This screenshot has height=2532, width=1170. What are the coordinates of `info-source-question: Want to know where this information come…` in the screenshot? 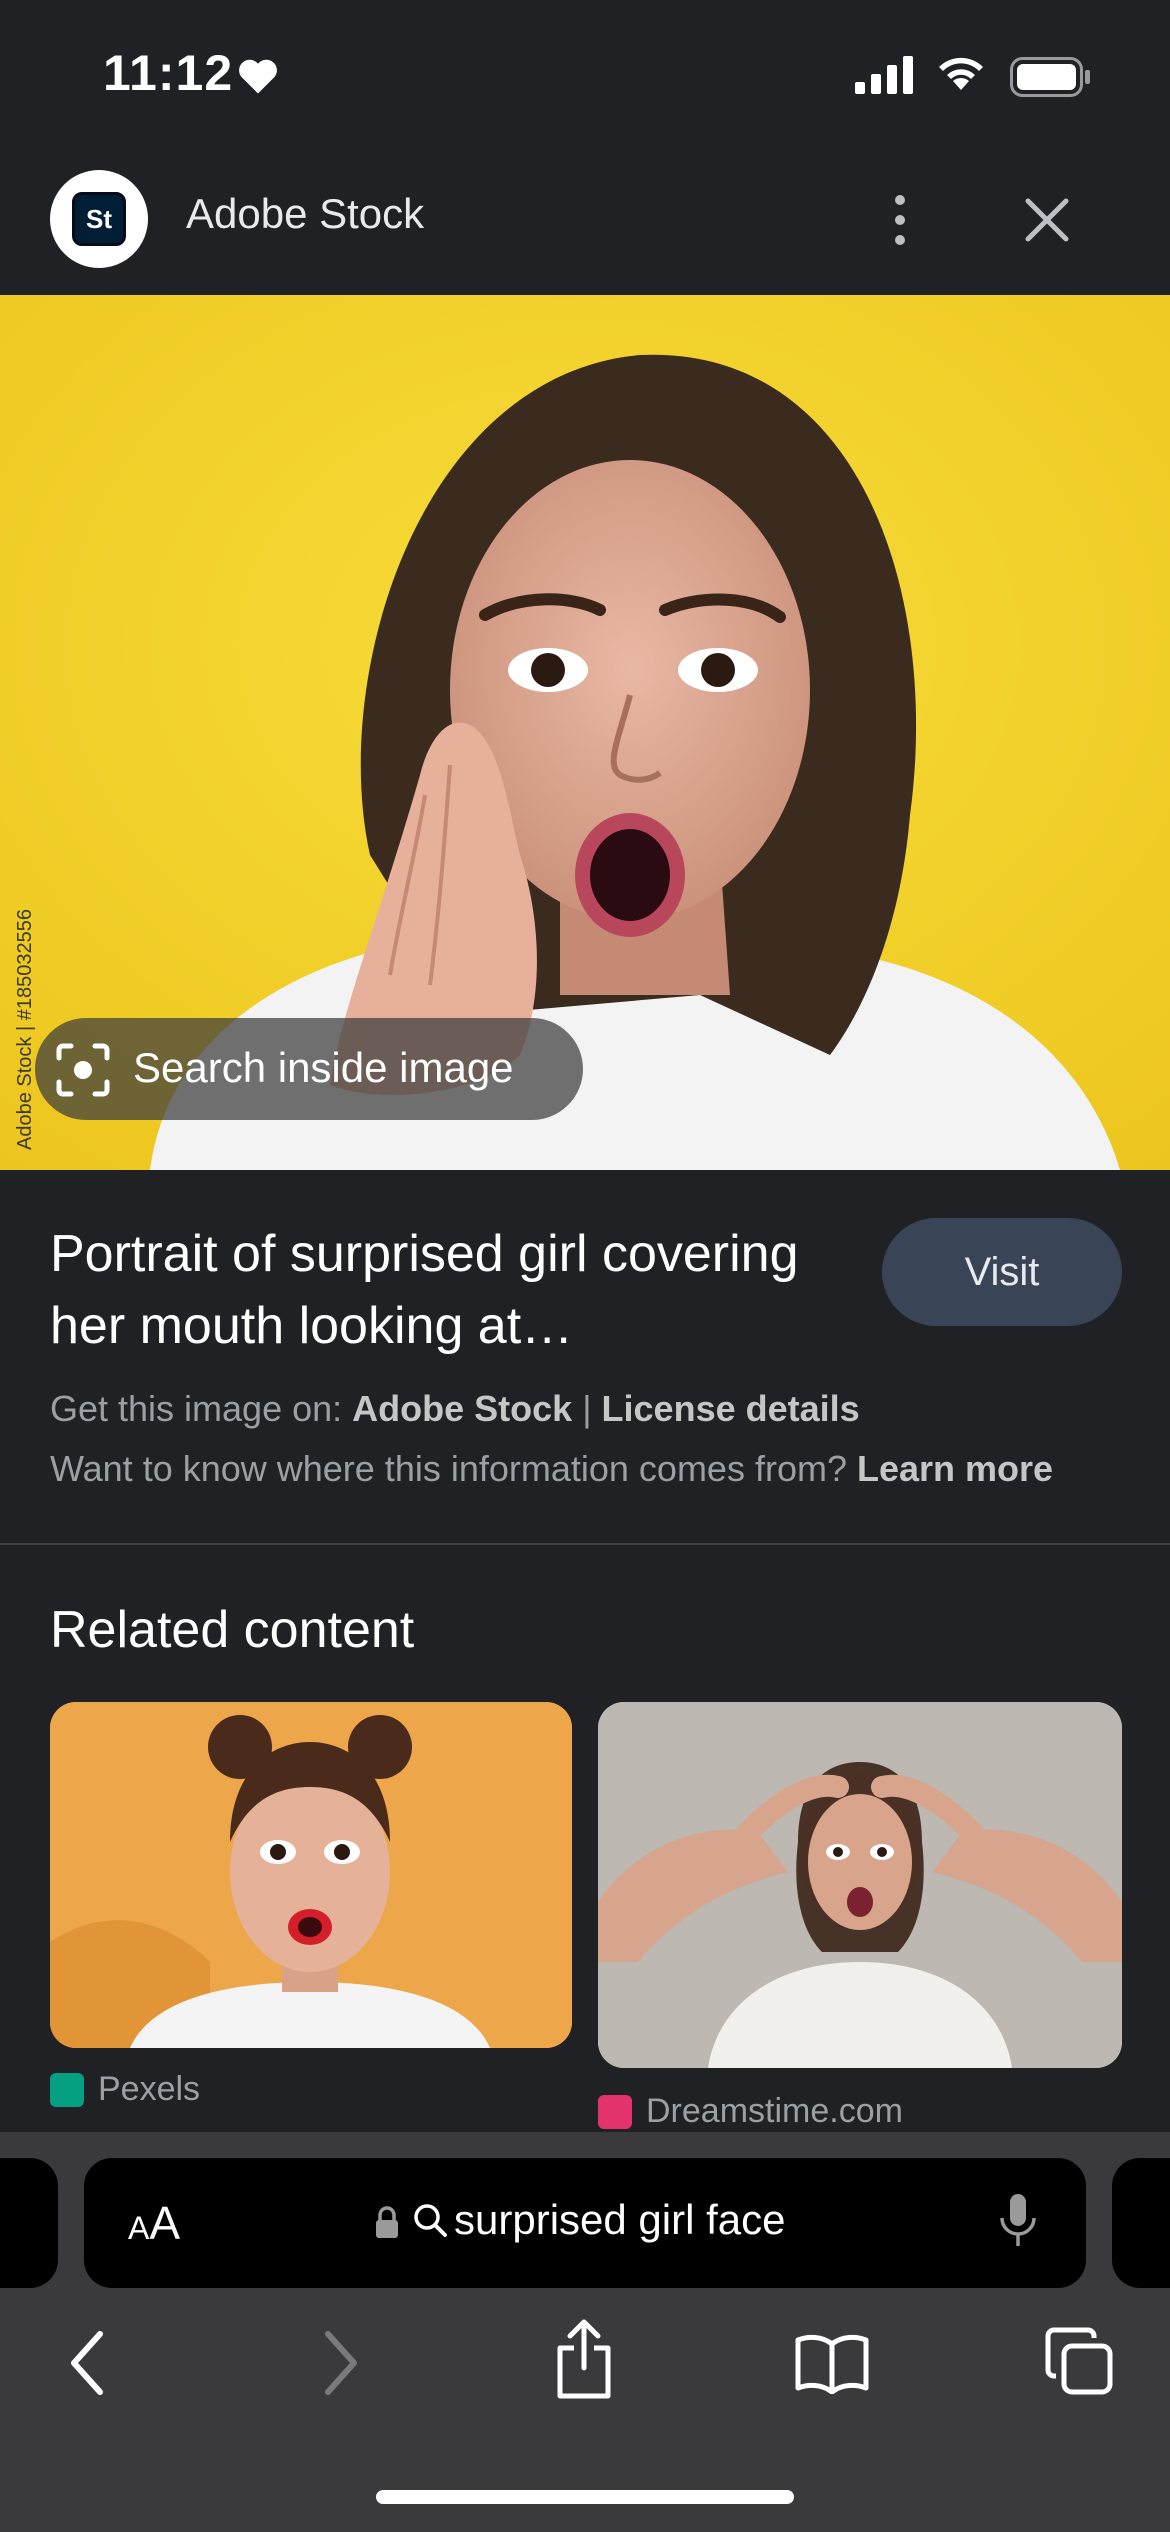 It's located at (453, 1468).